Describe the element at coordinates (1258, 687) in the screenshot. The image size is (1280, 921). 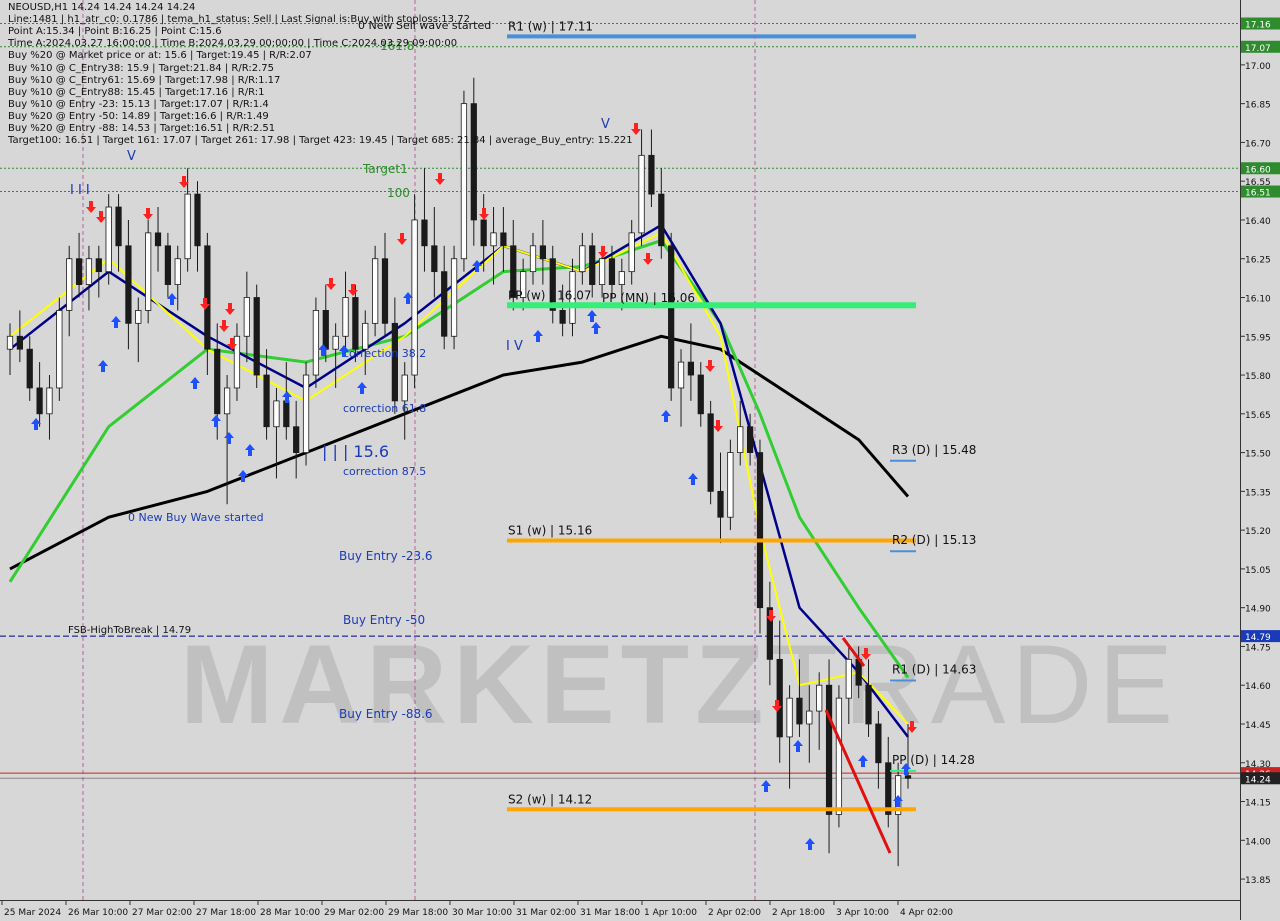
I see `price-tick-label: 14.60` at that location.